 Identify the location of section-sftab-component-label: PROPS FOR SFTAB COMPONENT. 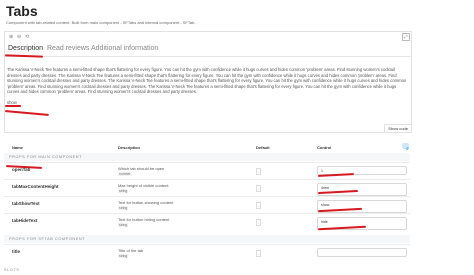
(47, 239).